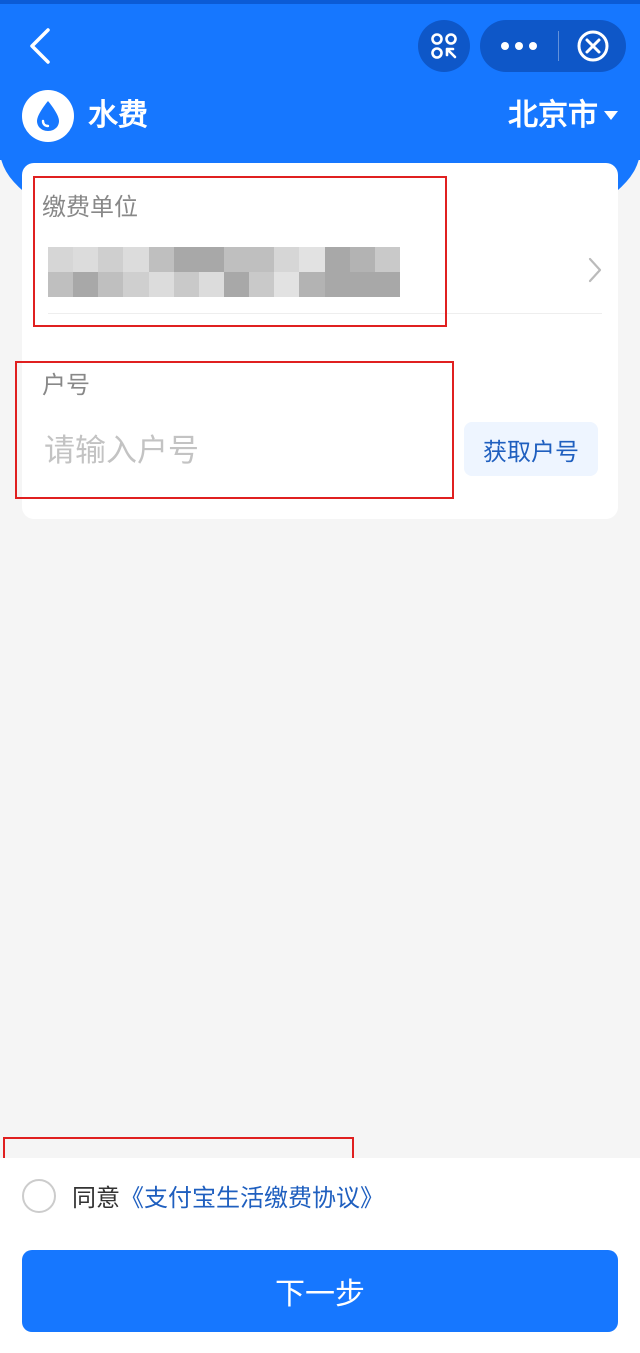 The width and height of the screenshot is (640, 1353). I want to click on city-selector: 北京市, so click(563, 116).